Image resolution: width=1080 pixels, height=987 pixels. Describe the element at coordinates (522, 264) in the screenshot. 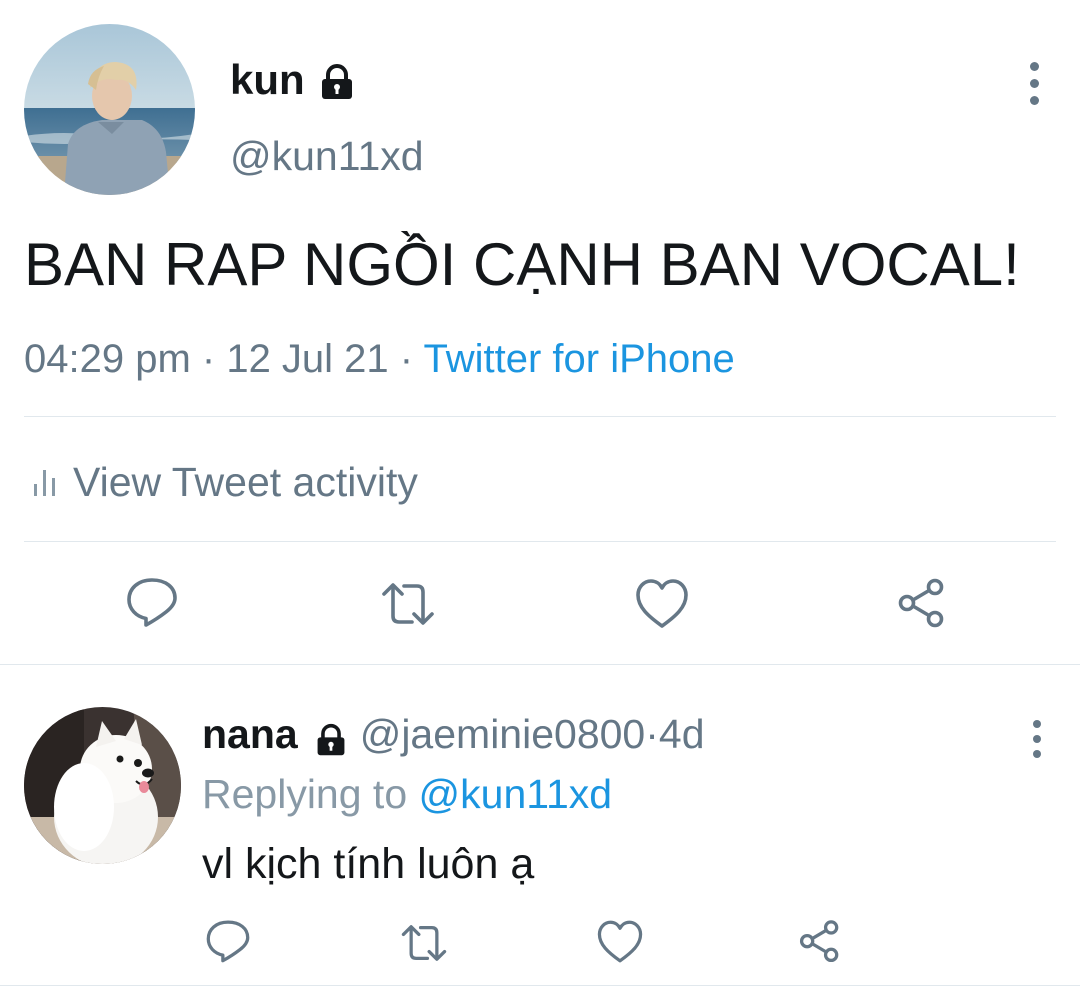

I see `tweet-text: BAN RAP NGỒI CẠNH BAN VOCAL!` at that location.